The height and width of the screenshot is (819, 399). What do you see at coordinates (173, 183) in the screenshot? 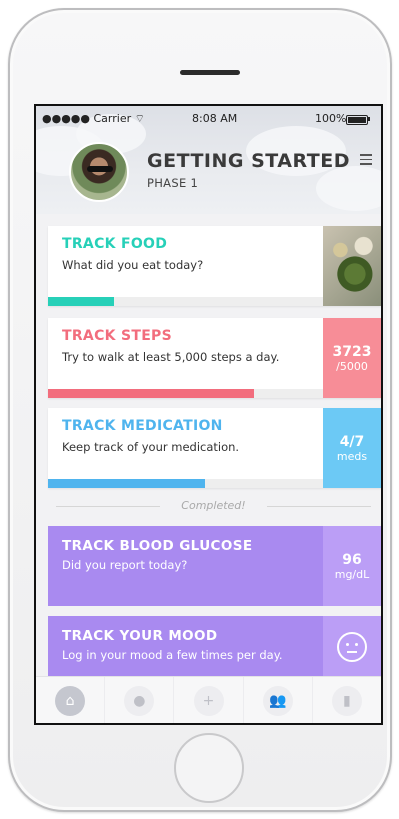
I see `page-subtitle: PHASE 1` at bounding box center [173, 183].